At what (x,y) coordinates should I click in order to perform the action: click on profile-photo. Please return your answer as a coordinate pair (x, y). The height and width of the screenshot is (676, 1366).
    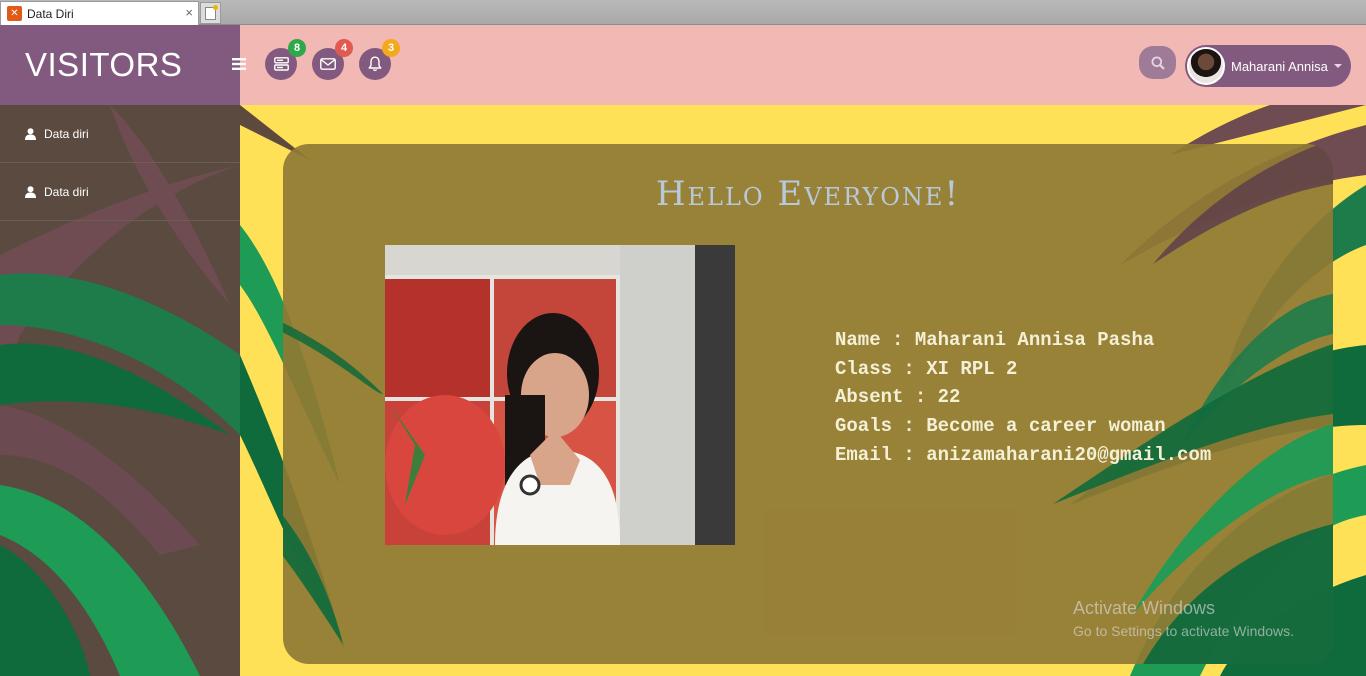
    Looking at the image, I should click on (560, 395).